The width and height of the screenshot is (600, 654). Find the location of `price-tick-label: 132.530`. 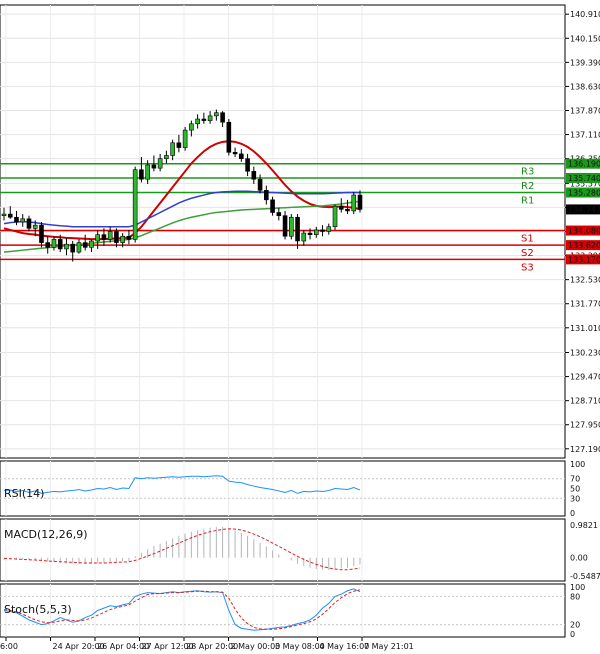

price-tick-label: 132.530 is located at coordinates (585, 280).